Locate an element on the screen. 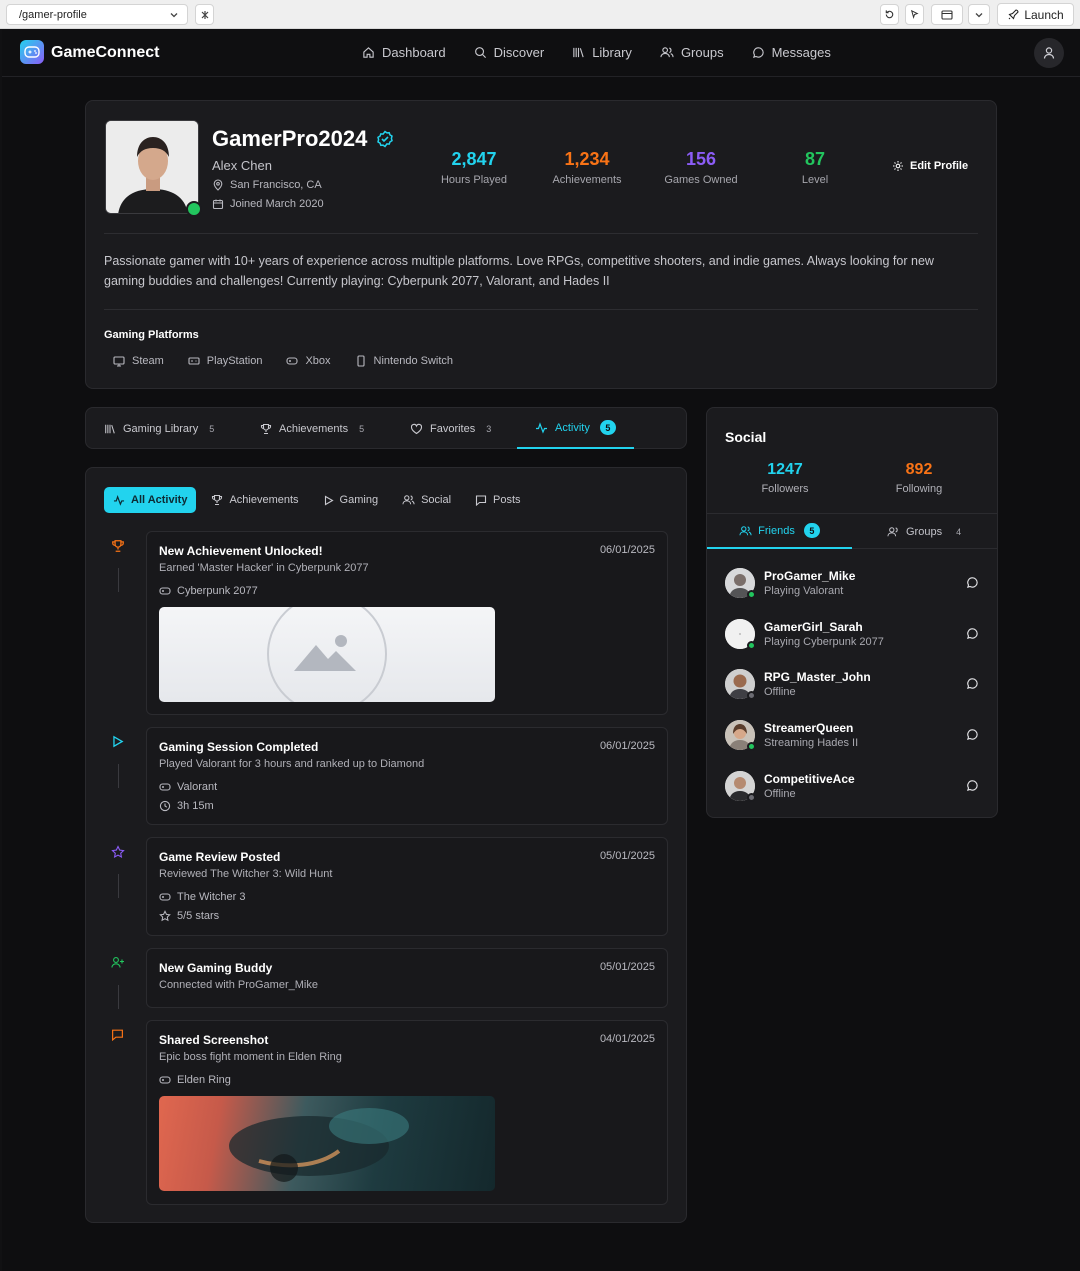  username-text: GamerPro2024 is located at coordinates (290, 138).